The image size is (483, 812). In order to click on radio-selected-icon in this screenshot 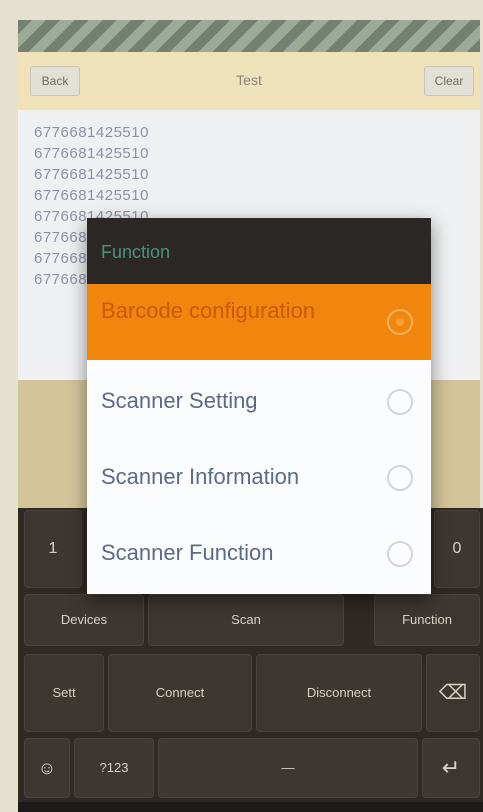, I will do `click(400, 322)`.